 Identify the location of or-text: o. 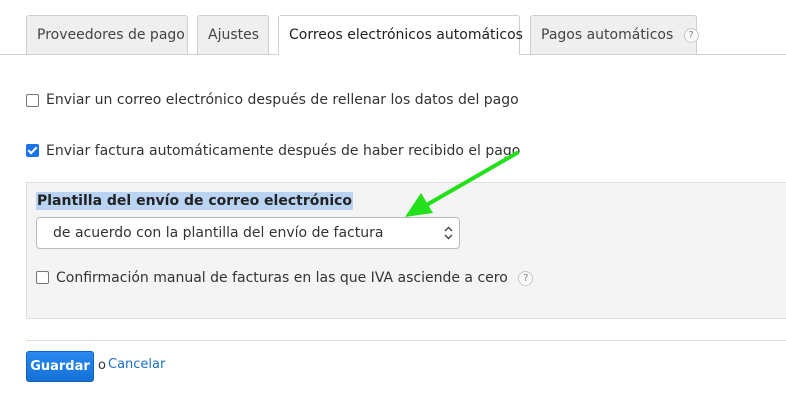
(102, 365).